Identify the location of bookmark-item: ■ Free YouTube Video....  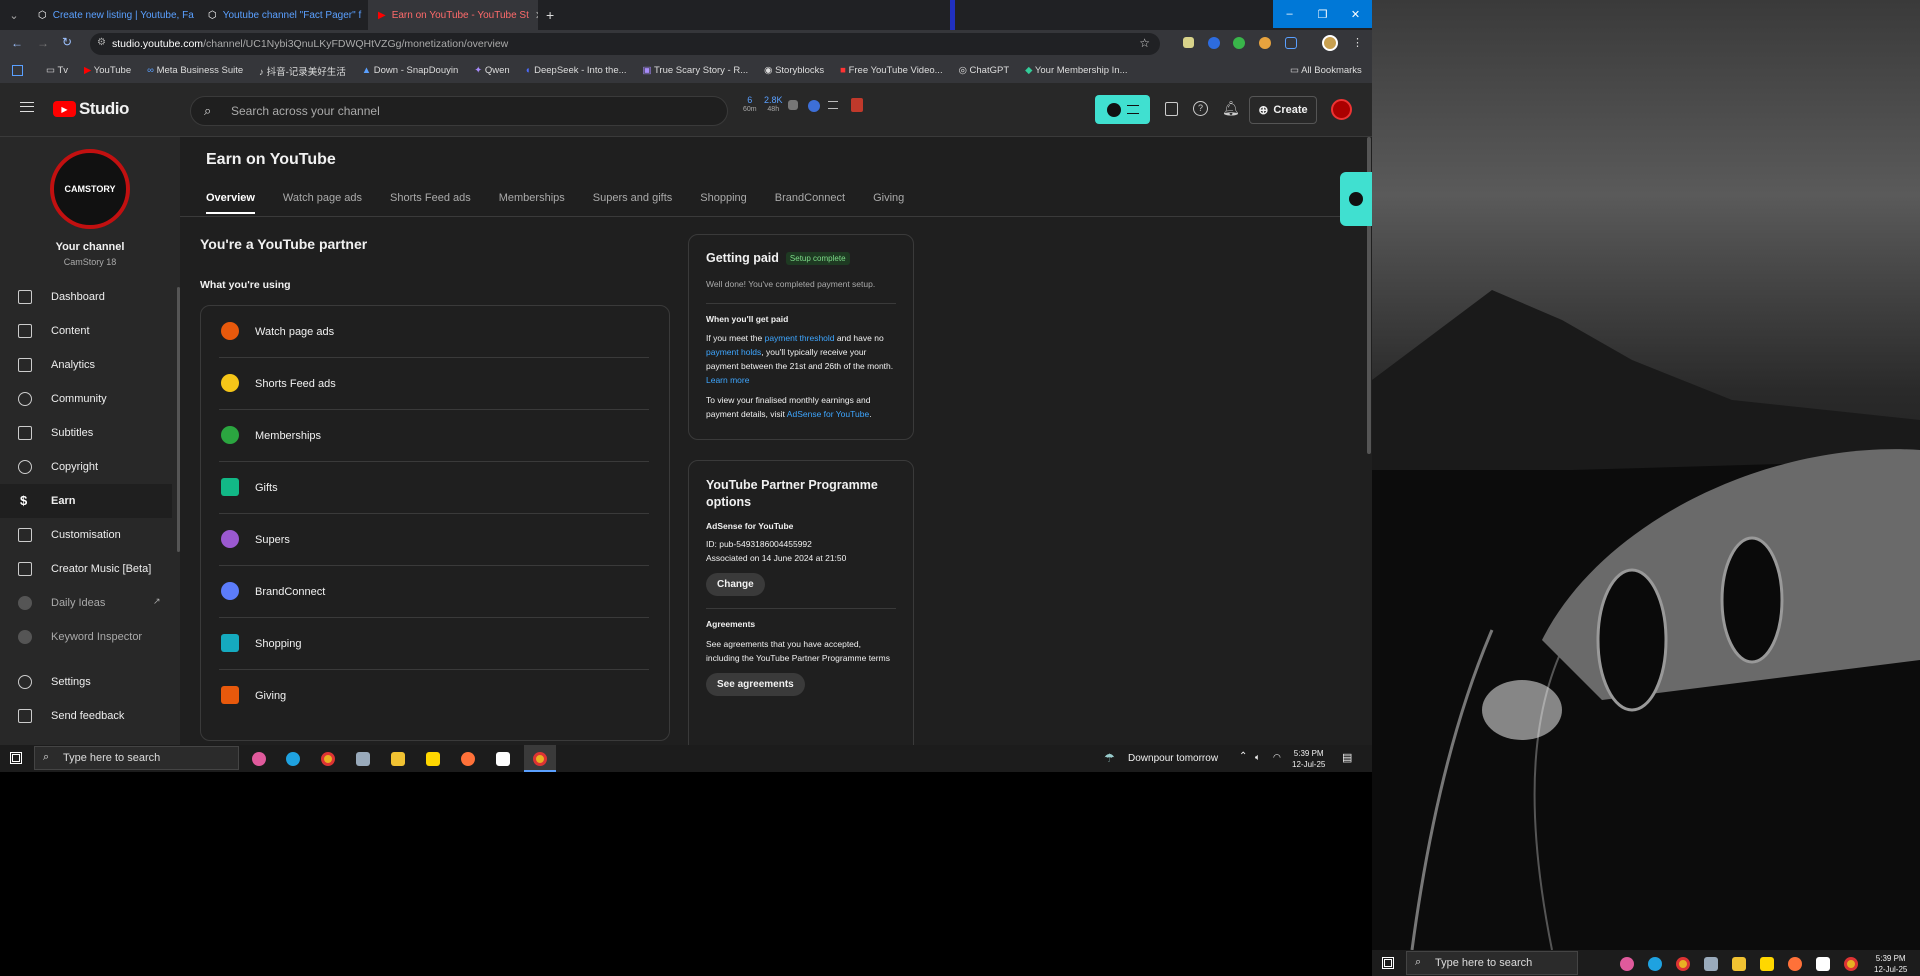
(891, 70).